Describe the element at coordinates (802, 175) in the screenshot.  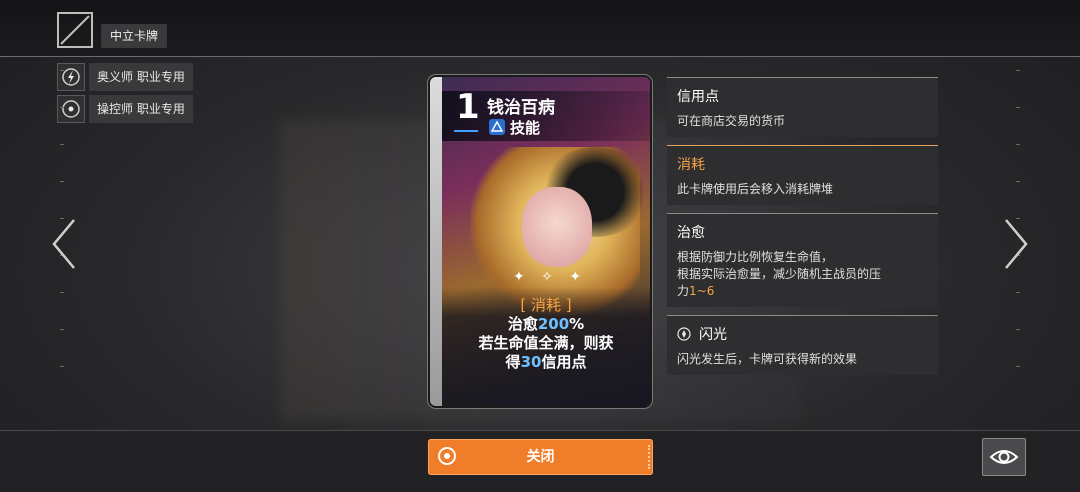
I see `info-exhaust: 消耗 此卡牌使用后会移入消耗牌堆` at that location.